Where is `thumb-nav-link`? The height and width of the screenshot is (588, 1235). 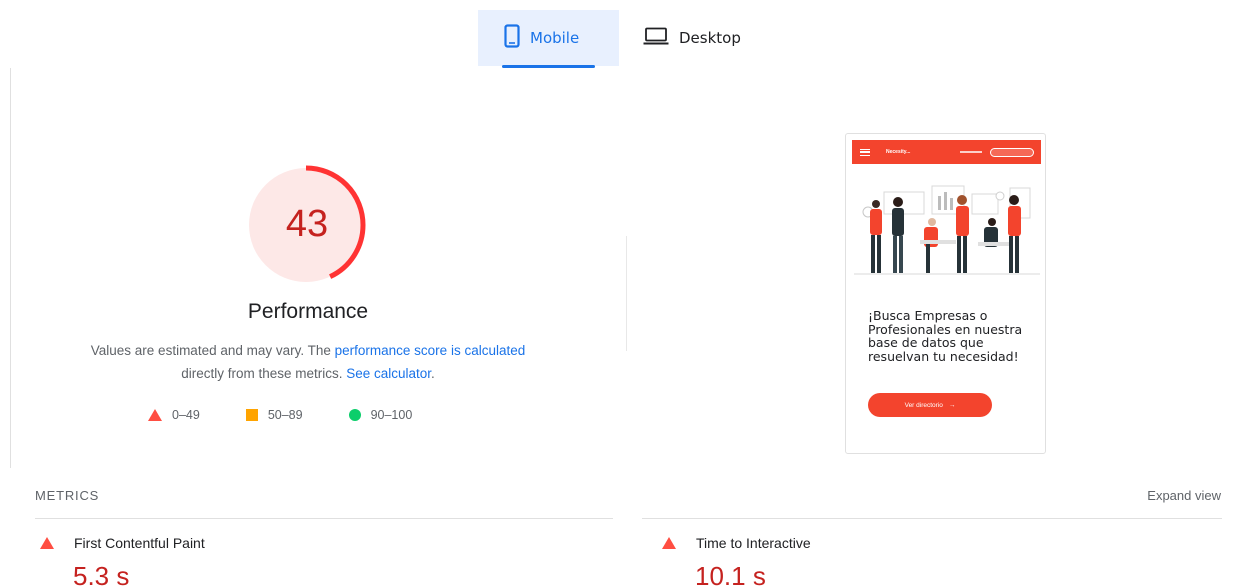 thumb-nav-link is located at coordinates (971, 152).